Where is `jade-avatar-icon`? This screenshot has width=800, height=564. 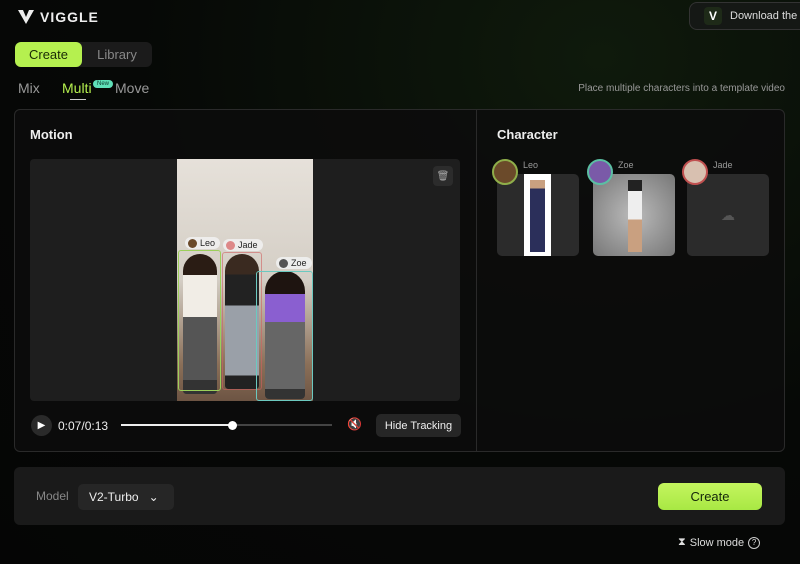
jade-avatar-icon is located at coordinates (230, 245).